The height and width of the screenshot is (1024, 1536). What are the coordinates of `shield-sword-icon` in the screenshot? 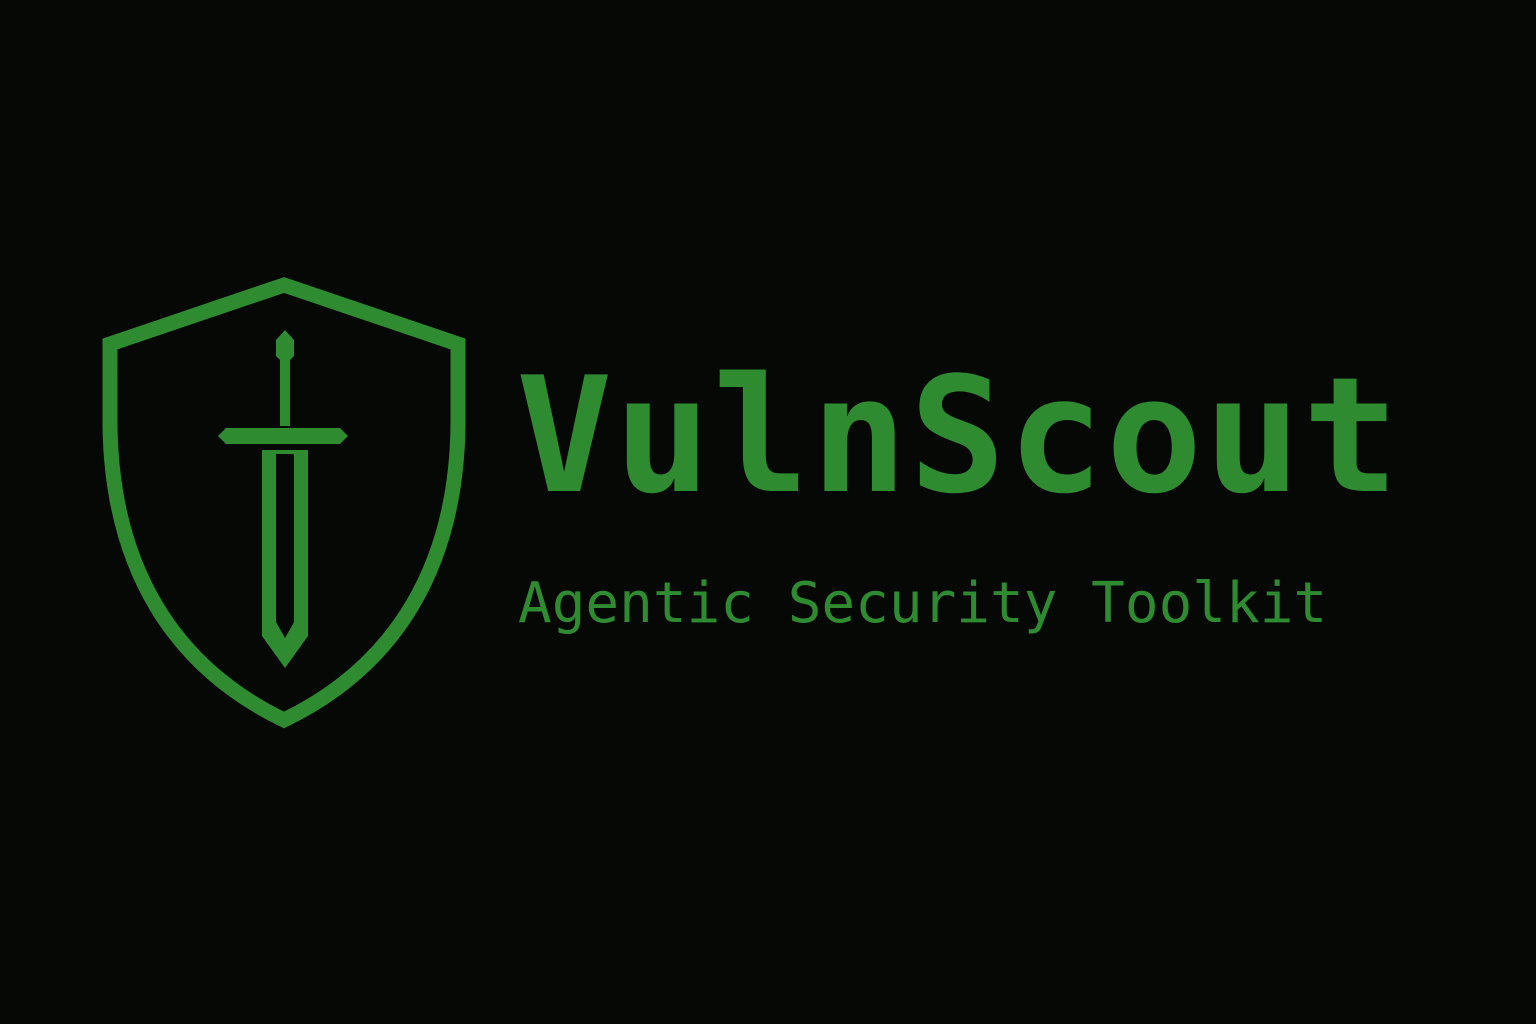 It's located at (284, 504).